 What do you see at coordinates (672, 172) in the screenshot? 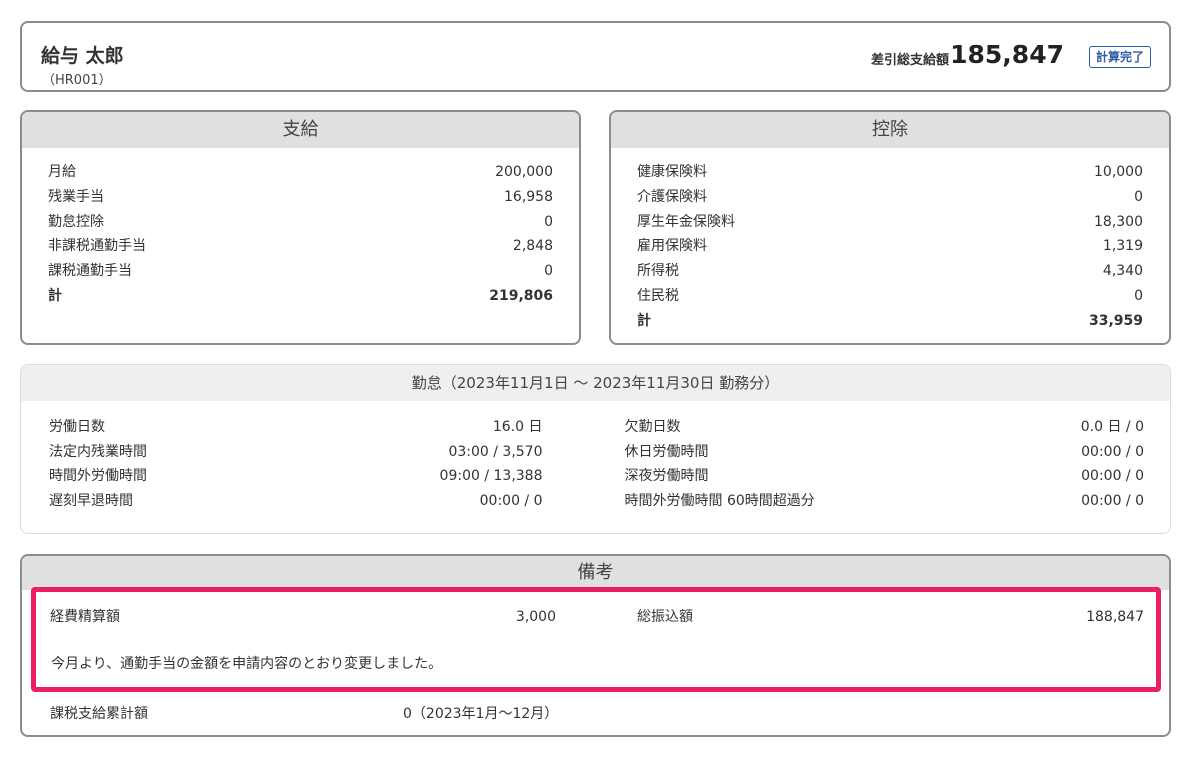
I see `item-label: 健康保険料` at bounding box center [672, 172].